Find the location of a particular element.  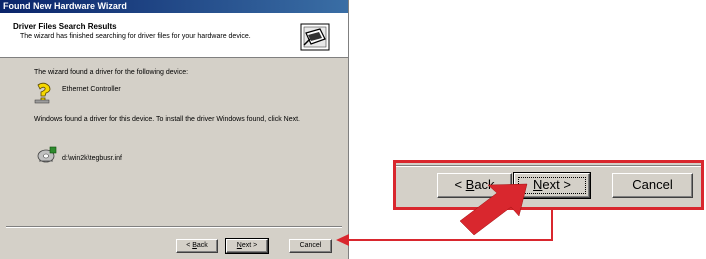

connector-arrowhead is located at coordinates (342, 240).